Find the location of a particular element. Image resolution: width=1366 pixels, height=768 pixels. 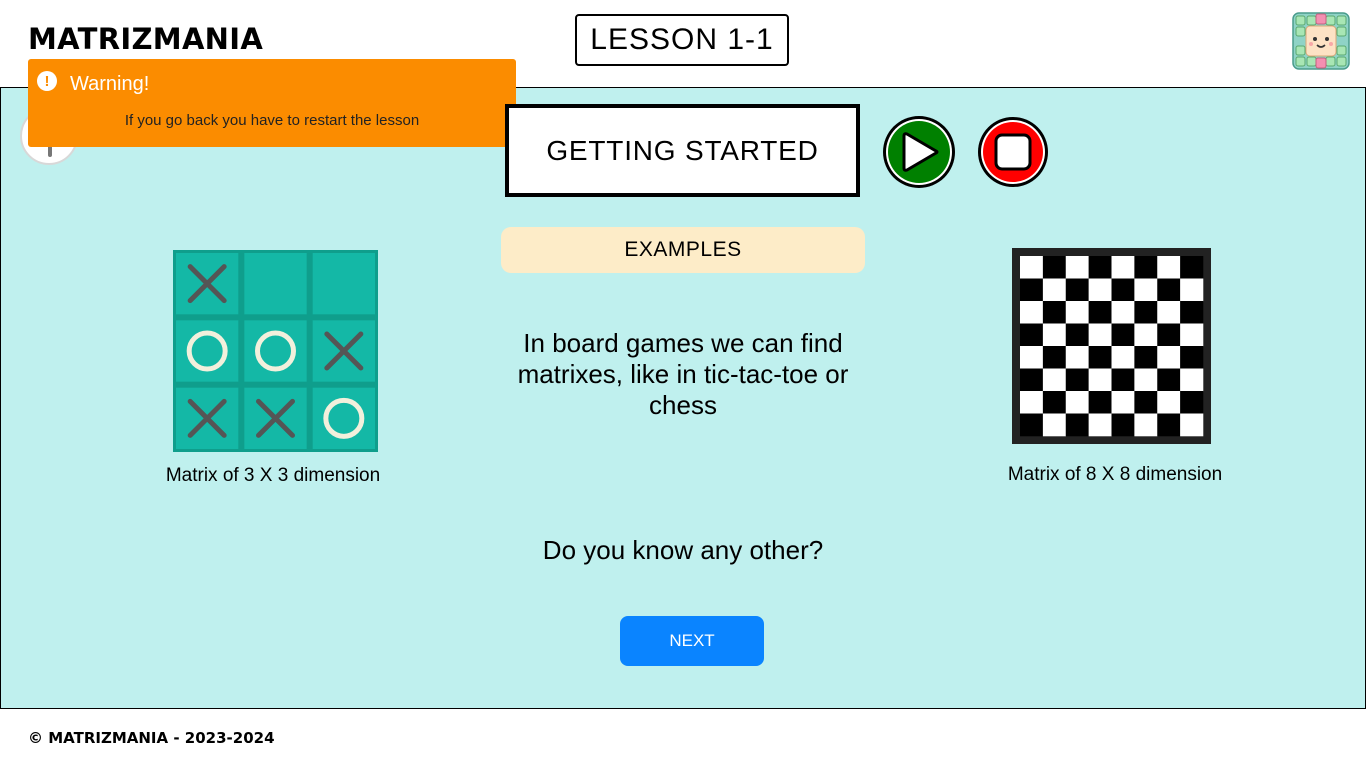

copyright-text: © MATRIZMANIA - 2023-2024 is located at coordinates (151, 738).